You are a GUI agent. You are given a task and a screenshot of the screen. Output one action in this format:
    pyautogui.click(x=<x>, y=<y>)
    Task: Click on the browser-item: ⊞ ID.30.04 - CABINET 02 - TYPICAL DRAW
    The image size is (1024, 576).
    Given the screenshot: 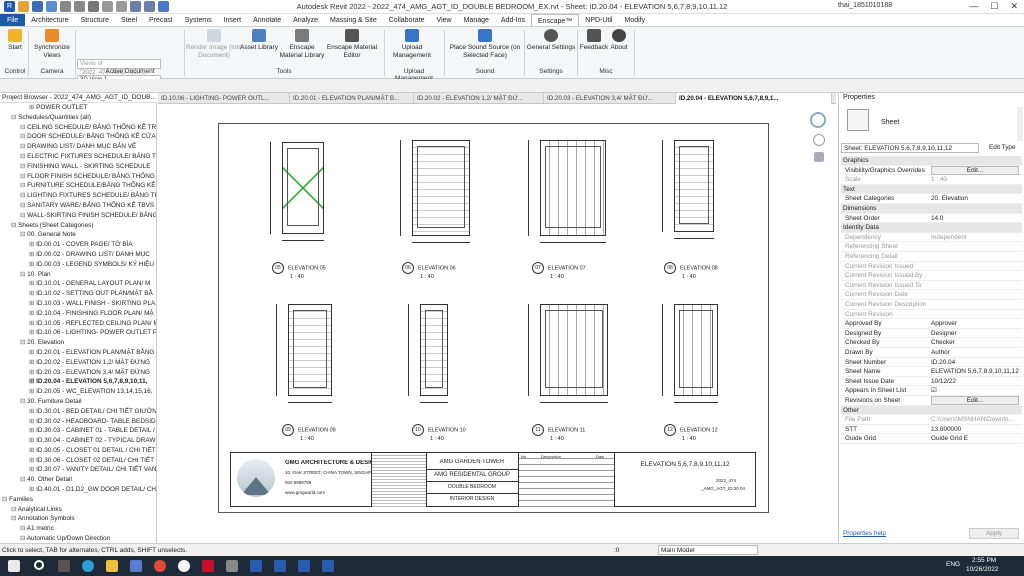 What is the action you would take?
    pyautogui.click(x=78, y=441)
    